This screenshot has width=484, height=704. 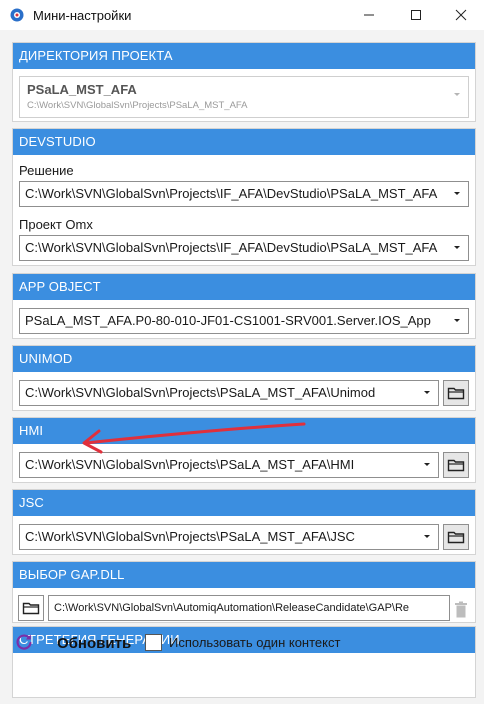 What do you see at coordinates (244, 503) in the screenshot?
I see `section-header: JSC` at bounding box center [244, 503].